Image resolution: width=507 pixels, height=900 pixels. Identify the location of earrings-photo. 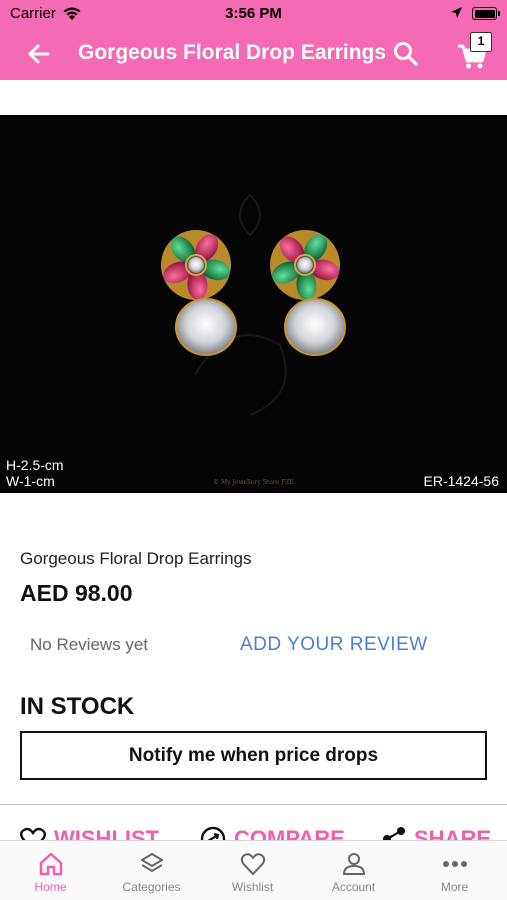
(253, 304).